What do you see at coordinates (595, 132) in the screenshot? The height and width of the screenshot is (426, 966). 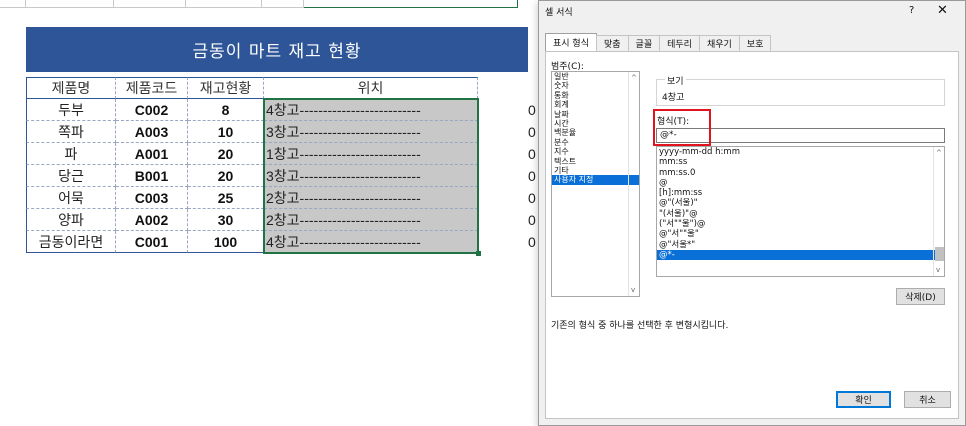 I see `category-item: 백분율` at bounding box center [595, 132].